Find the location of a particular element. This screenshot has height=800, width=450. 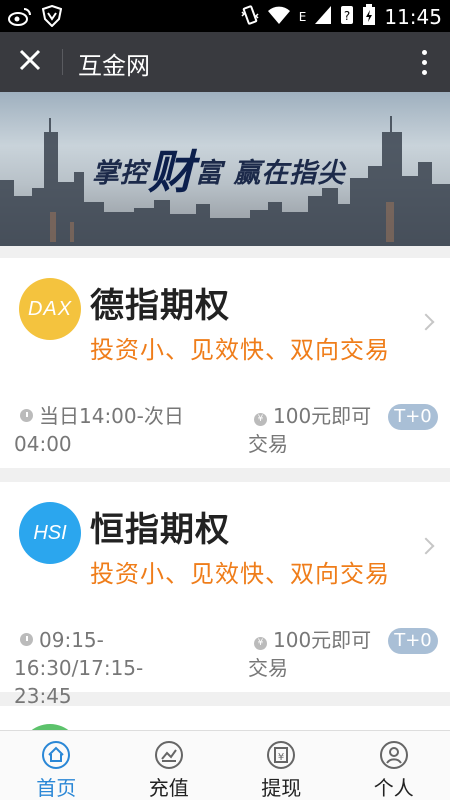

vibrate-icon is located at coordinates (250, 17).